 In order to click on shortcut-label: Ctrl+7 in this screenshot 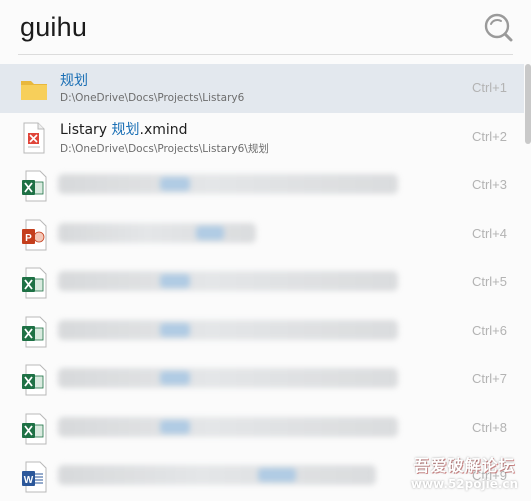, I will do `click(489, 378)`.